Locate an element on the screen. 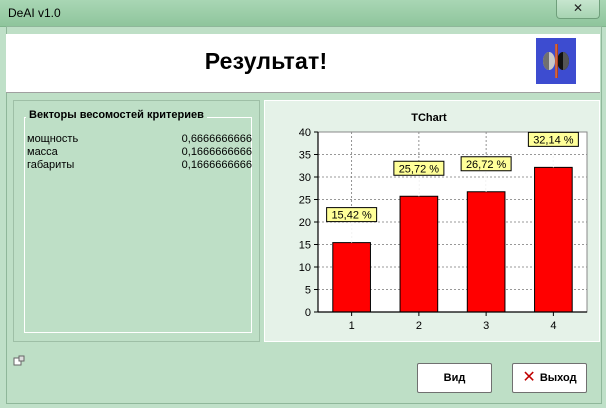 The image size is (606, 408). close-button: ✕ is located at coordinates (578, 9).